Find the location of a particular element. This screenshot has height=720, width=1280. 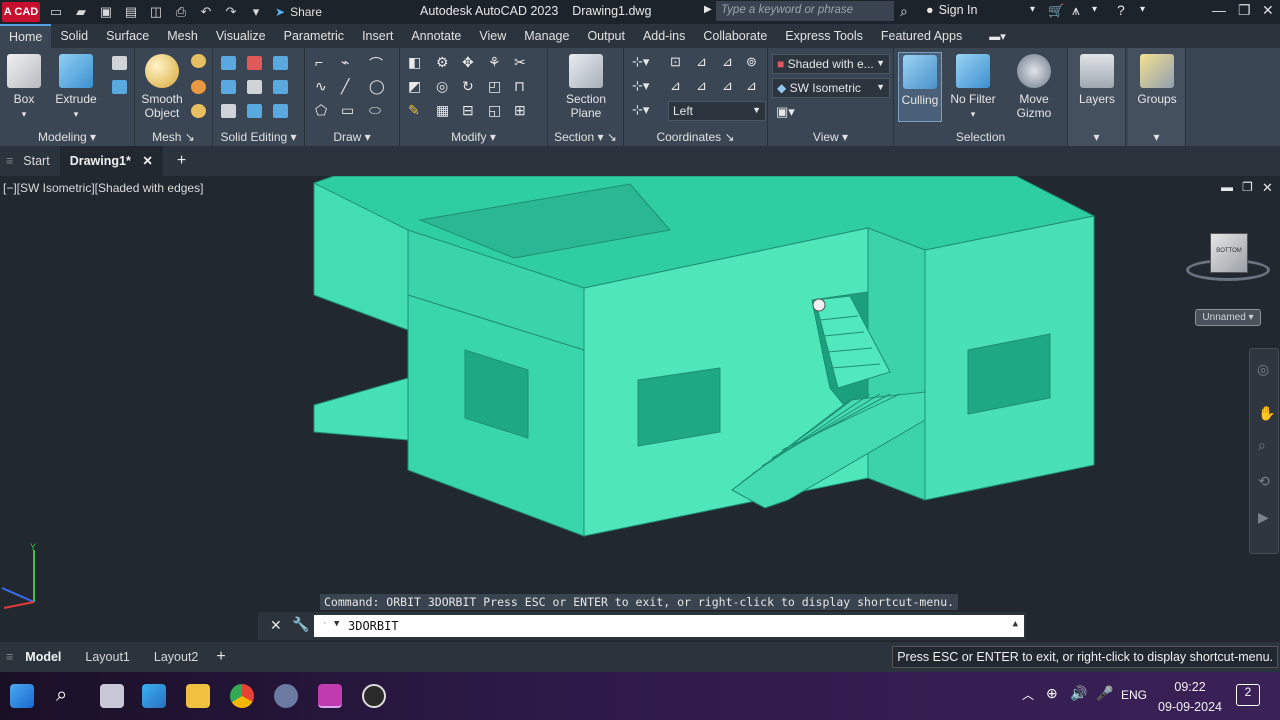

smooth-more-icon is located at coordinates (198, 61).